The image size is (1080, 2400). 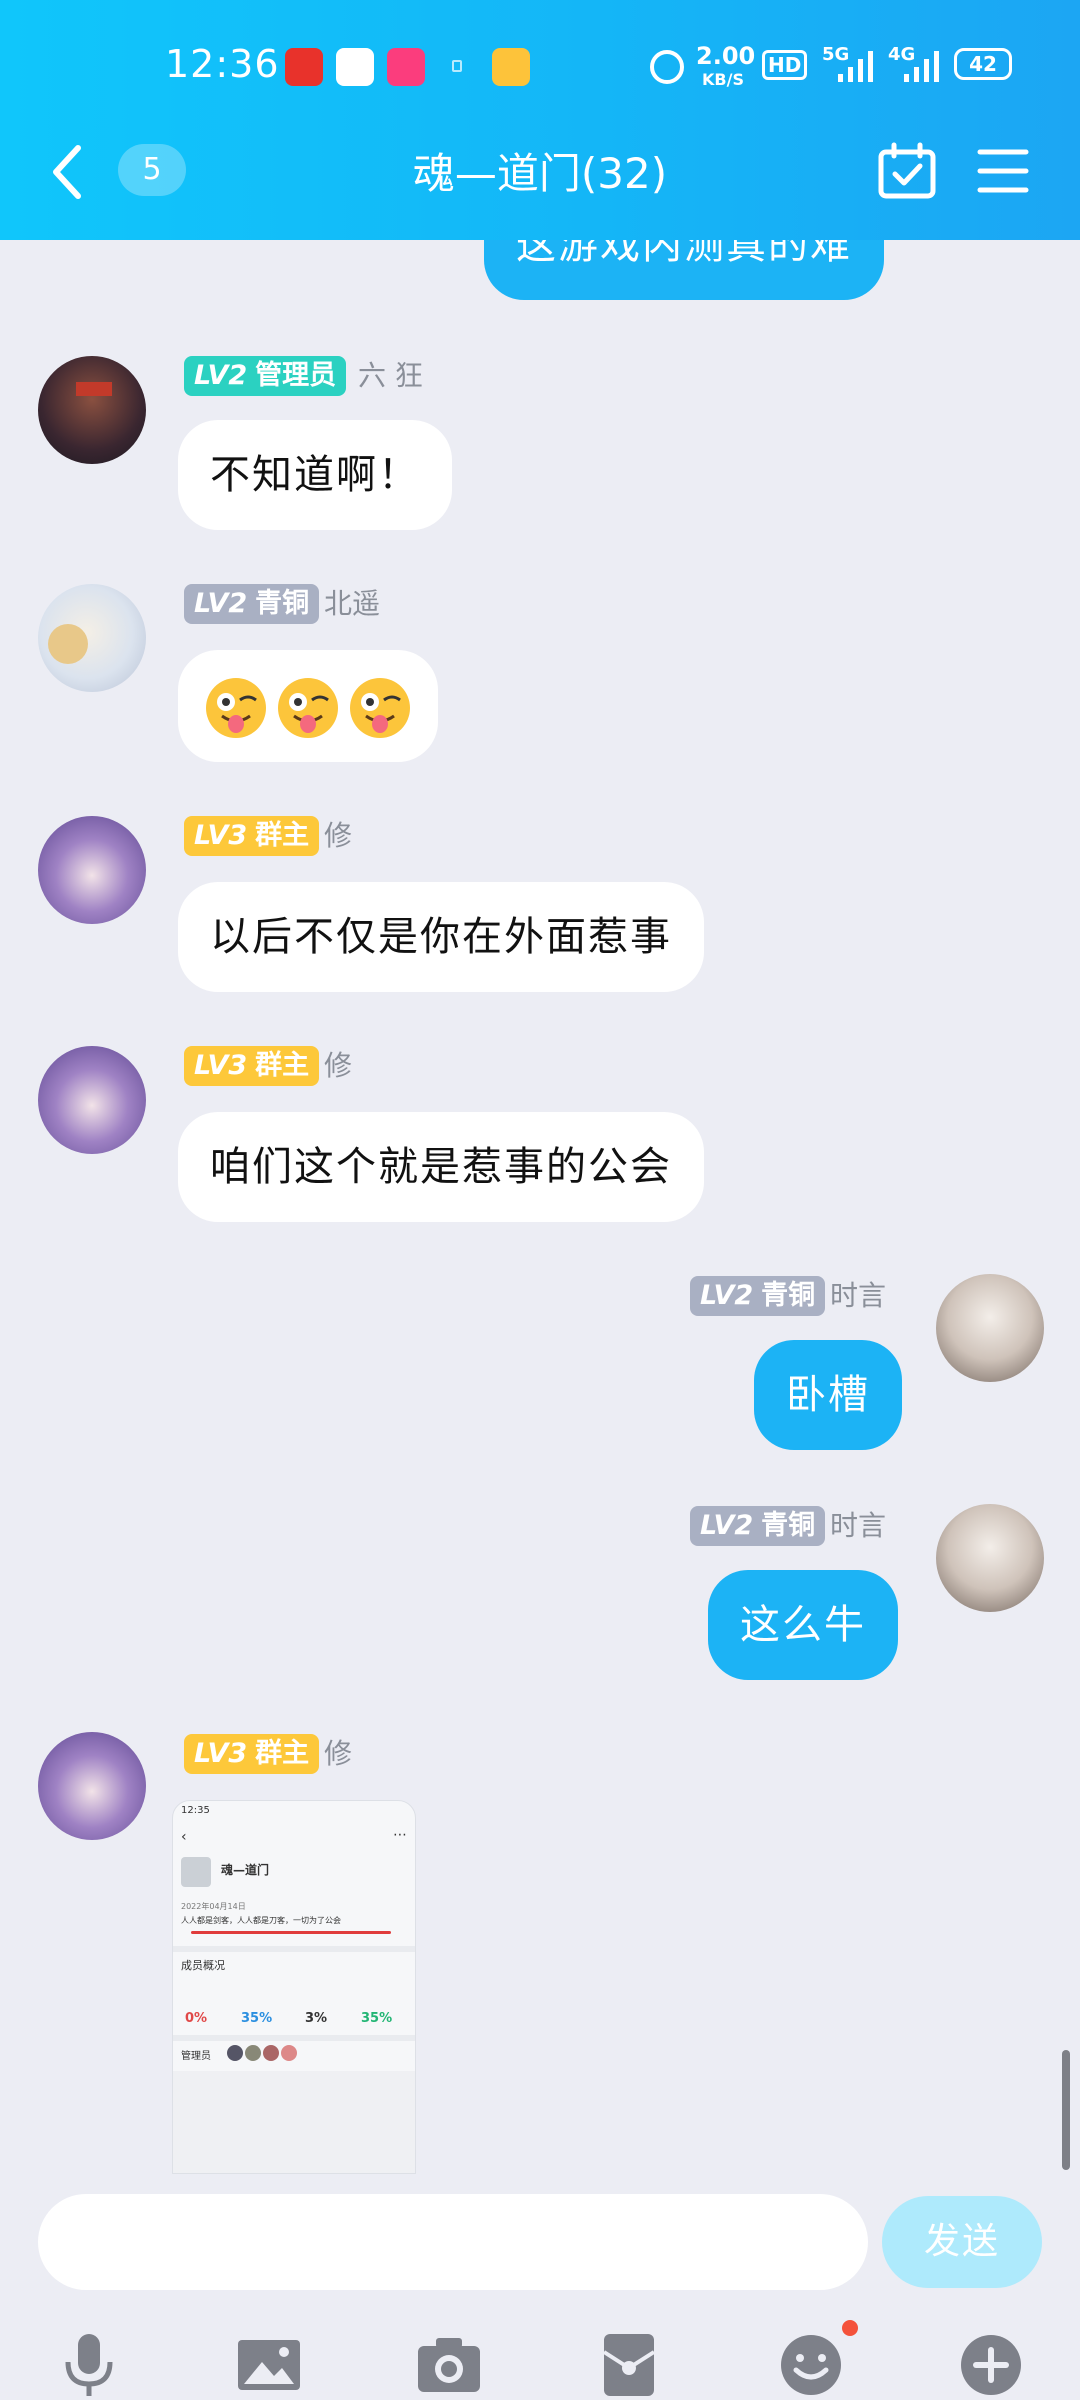 I want to click on chat-header: 12:36 2.00 KB/S HD 5G 4G 42 5 魂—道门(32), so click(x=540, y=120).